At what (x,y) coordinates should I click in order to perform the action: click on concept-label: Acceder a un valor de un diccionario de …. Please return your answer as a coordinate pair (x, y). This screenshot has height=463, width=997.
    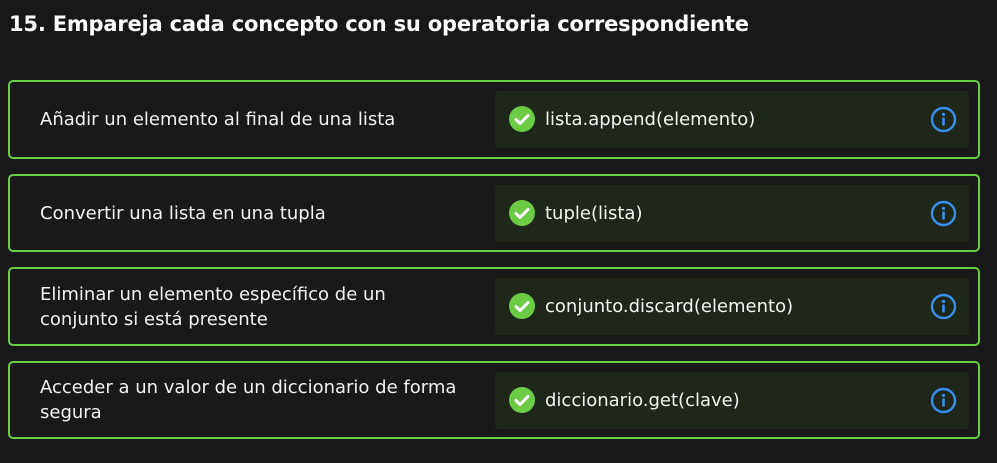
    Looking at the image, I should click on (248, 400).